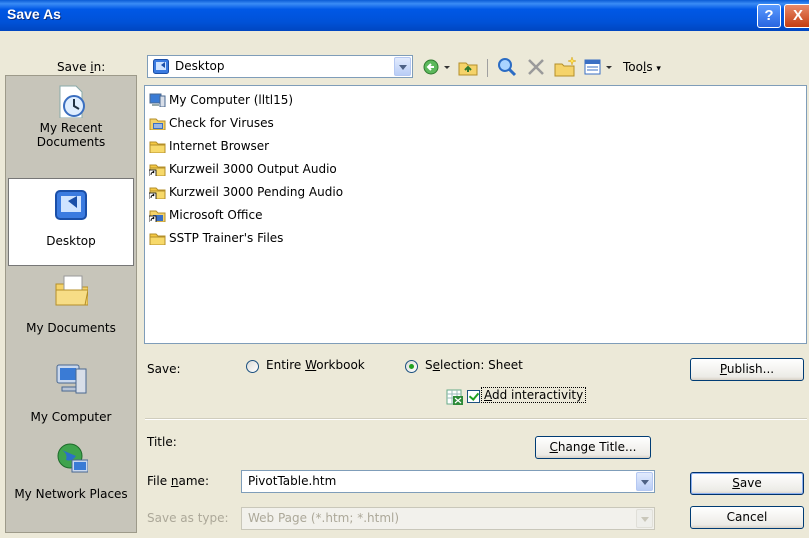  Describe the element at coordinates (796, 16) in the screenshot. I see `close-button: X` at that location.